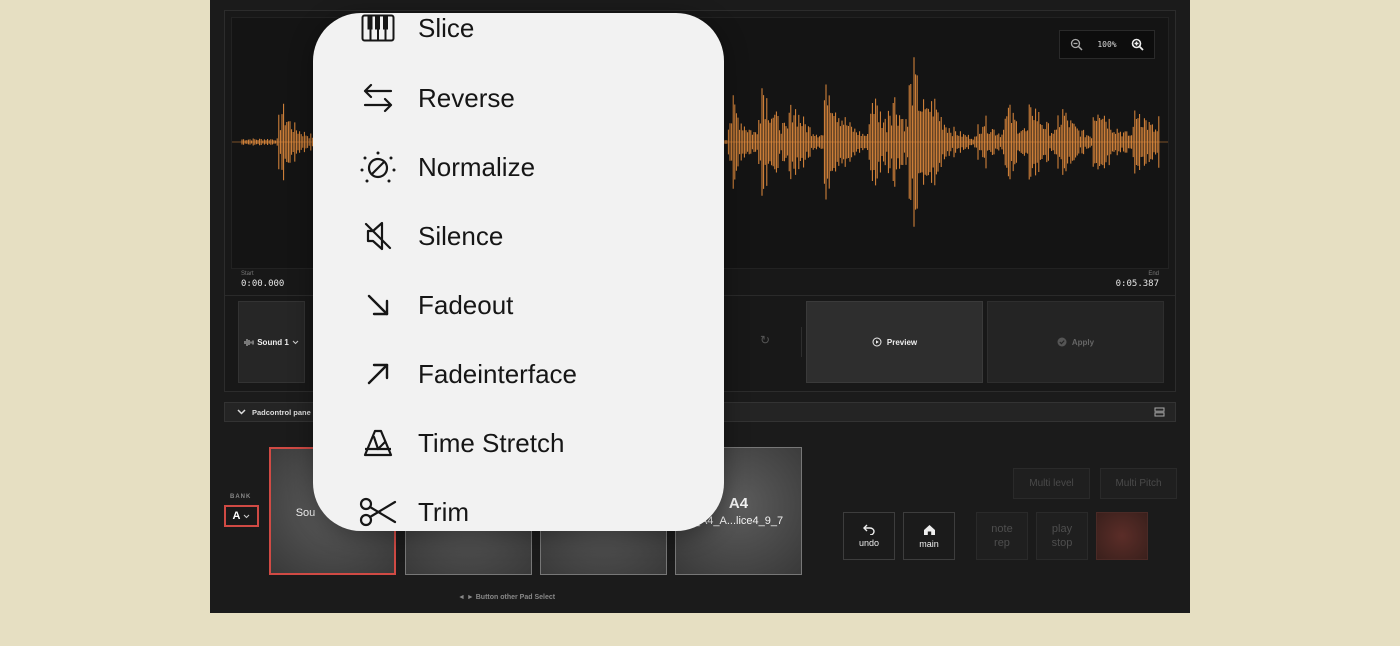 The height and width of the screenshot is (646, 1400). I want to click on check-circle-icon, so click(1062, 342).